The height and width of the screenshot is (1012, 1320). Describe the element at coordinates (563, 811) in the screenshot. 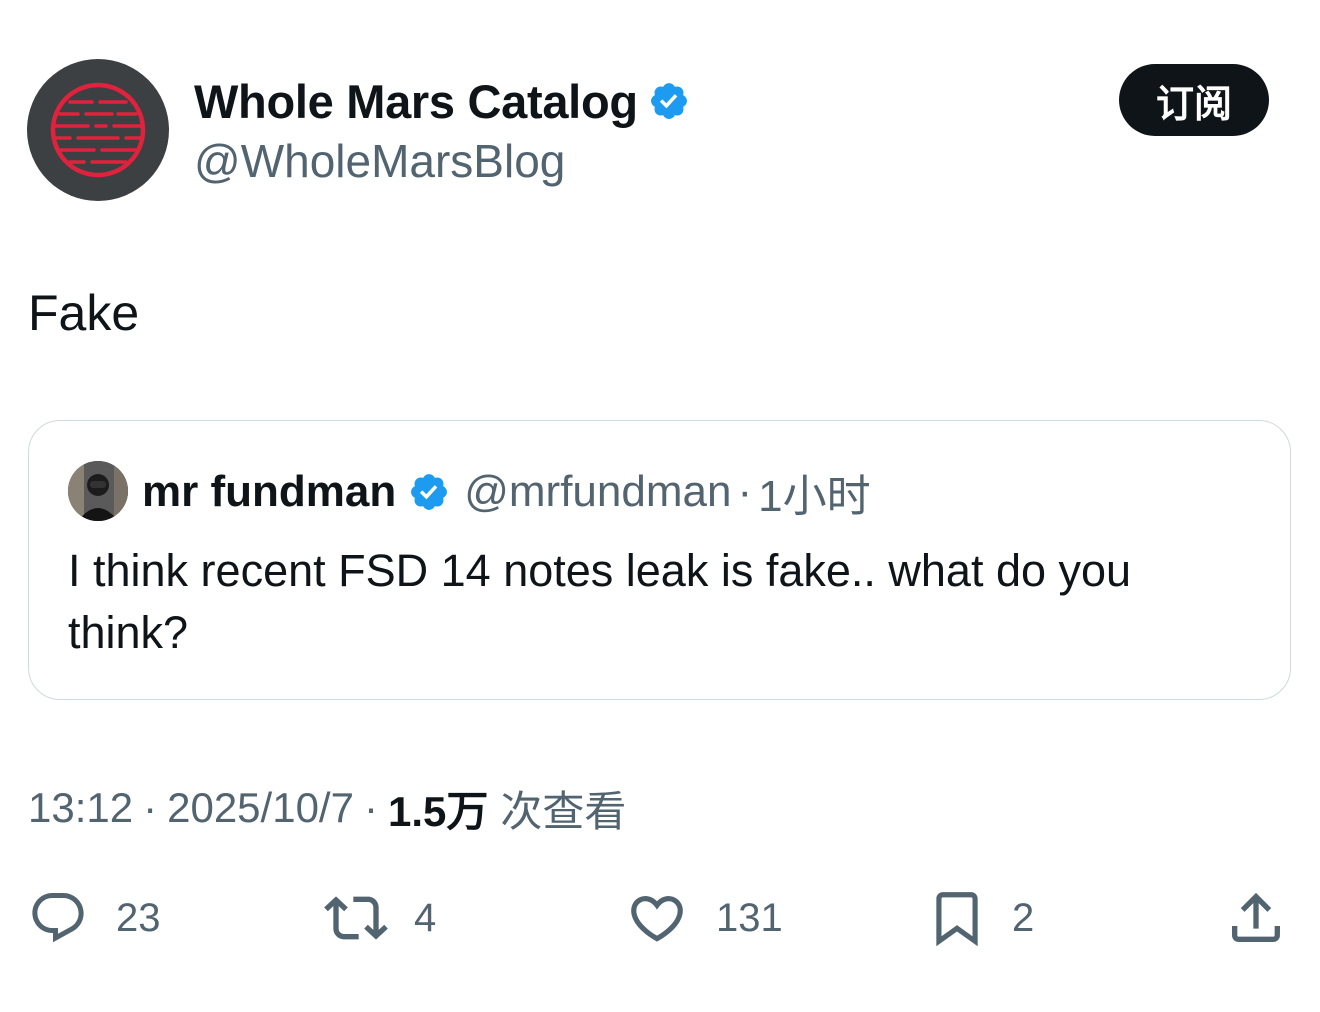

I see `views-label: 次查看` at that location.